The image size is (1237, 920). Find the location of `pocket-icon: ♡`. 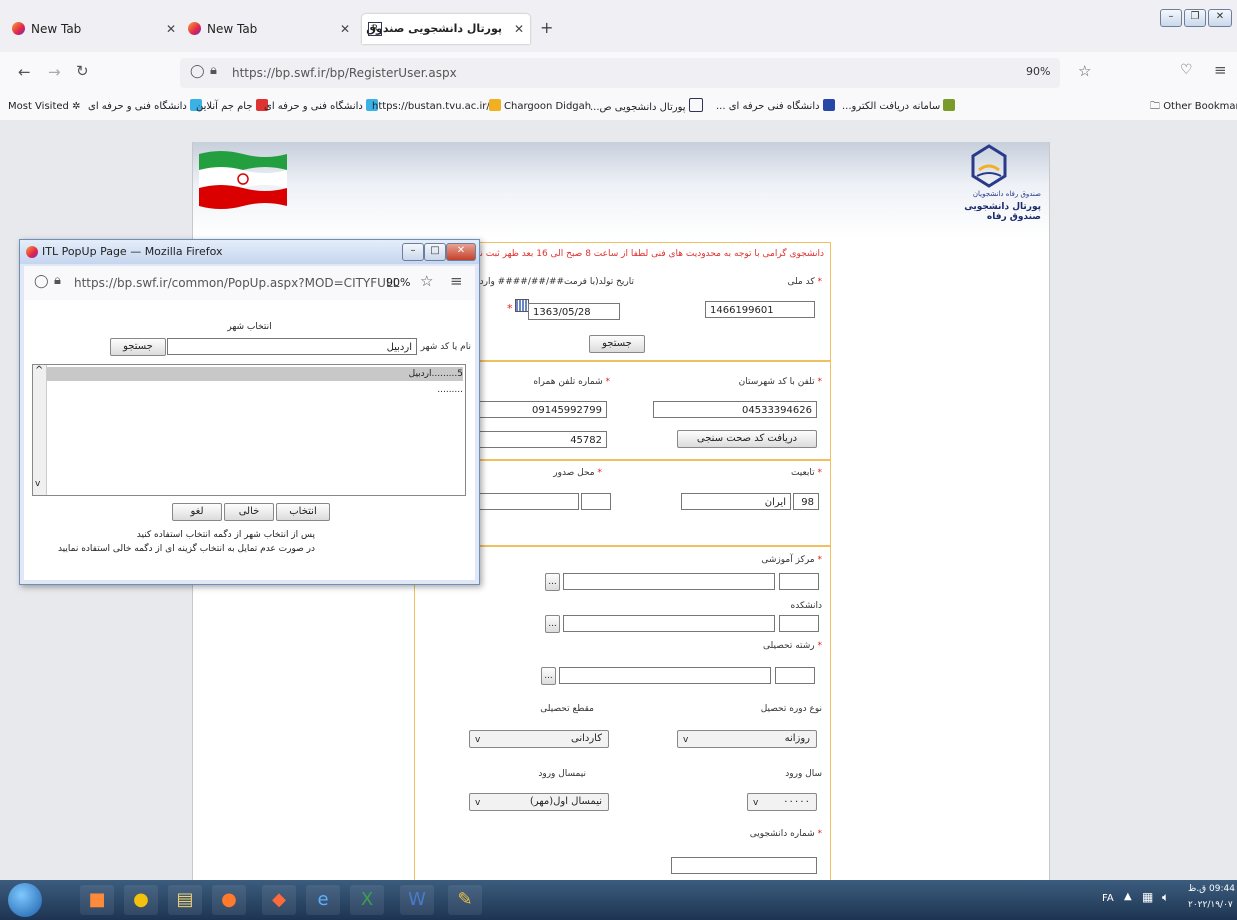

pocket-icon: ♡ is located at coordinates (1186, 70).